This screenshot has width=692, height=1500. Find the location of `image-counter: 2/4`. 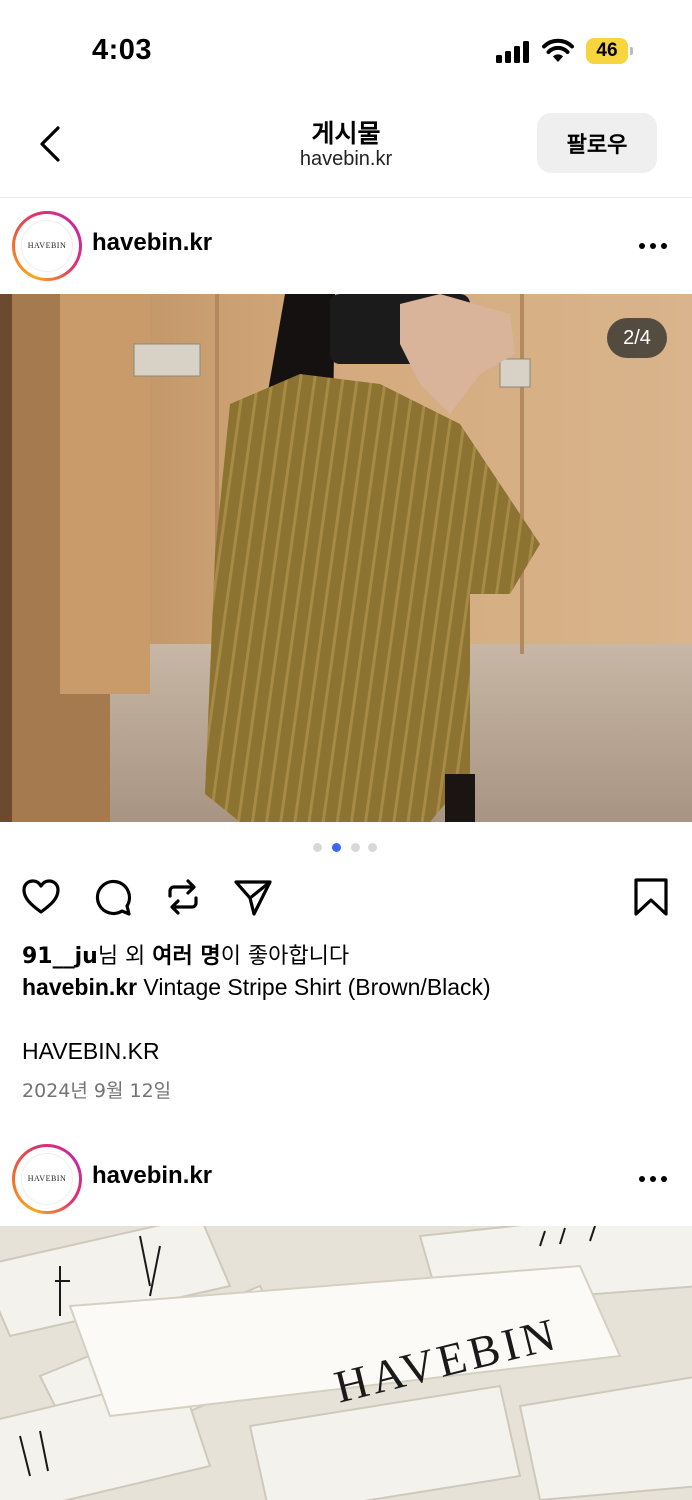

image-counter: 2/4 is located at coordinates (637, 338).